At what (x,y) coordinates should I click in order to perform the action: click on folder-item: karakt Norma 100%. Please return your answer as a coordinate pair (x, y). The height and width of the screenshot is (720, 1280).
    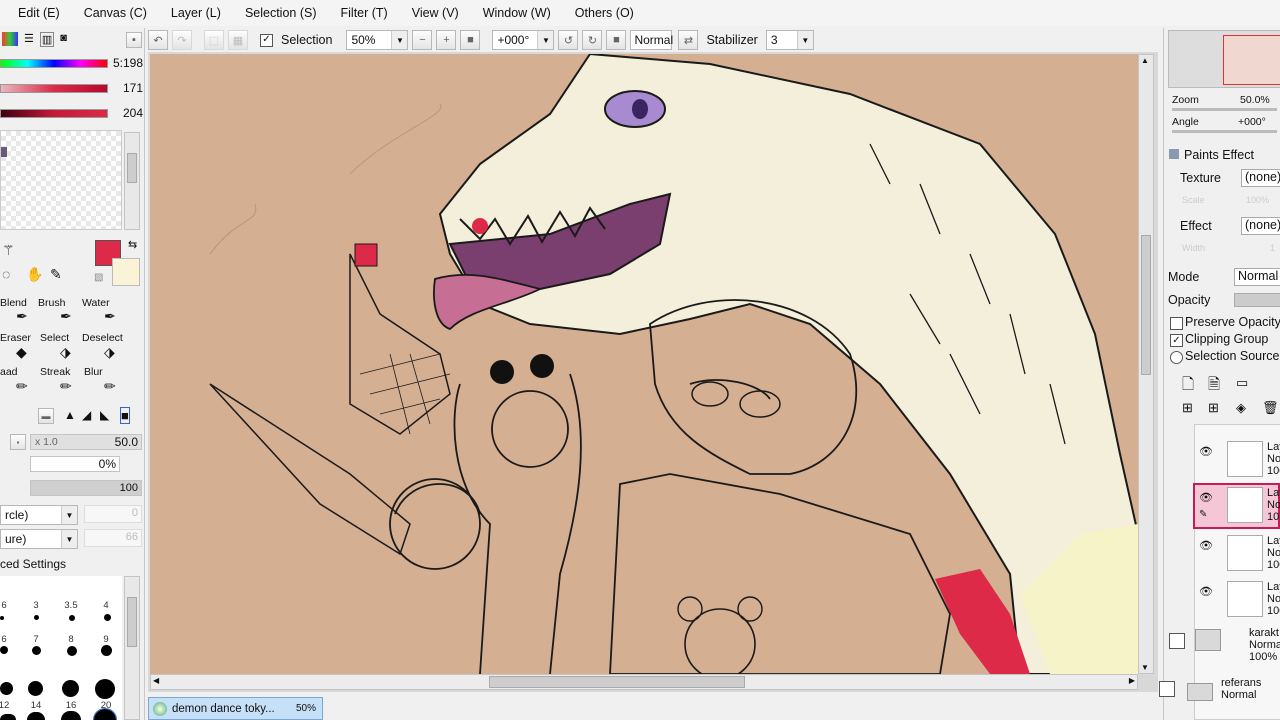
    Looking at the image, I should click on (1222, 646).